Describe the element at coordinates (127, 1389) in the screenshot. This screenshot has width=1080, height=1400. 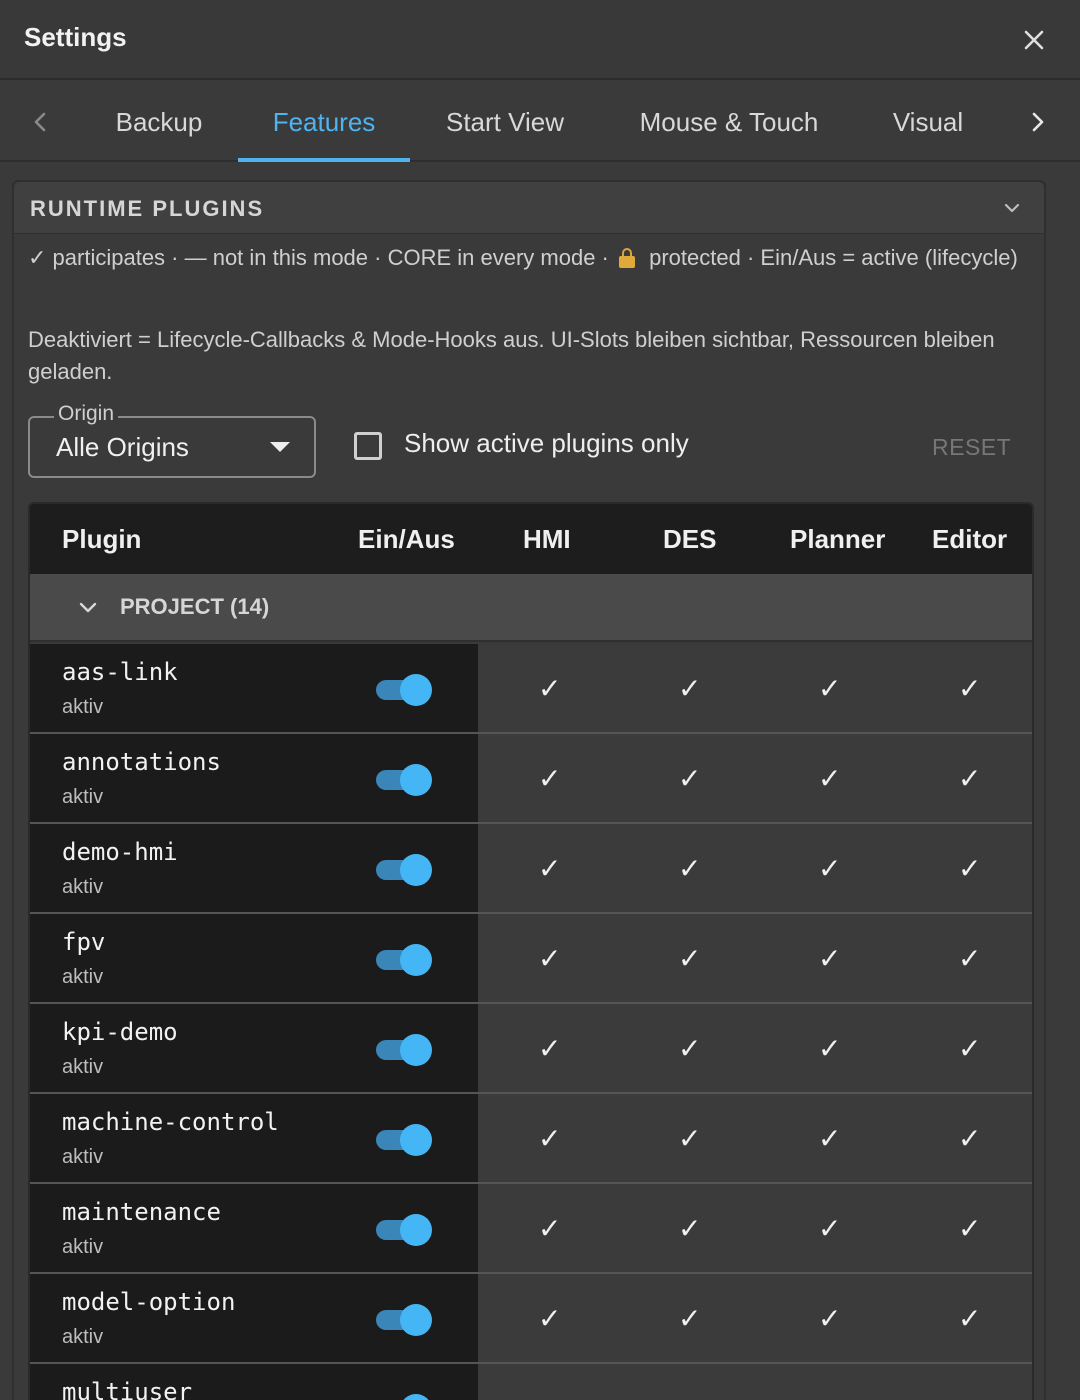
I see `plugin-name: multiuser` at that location.